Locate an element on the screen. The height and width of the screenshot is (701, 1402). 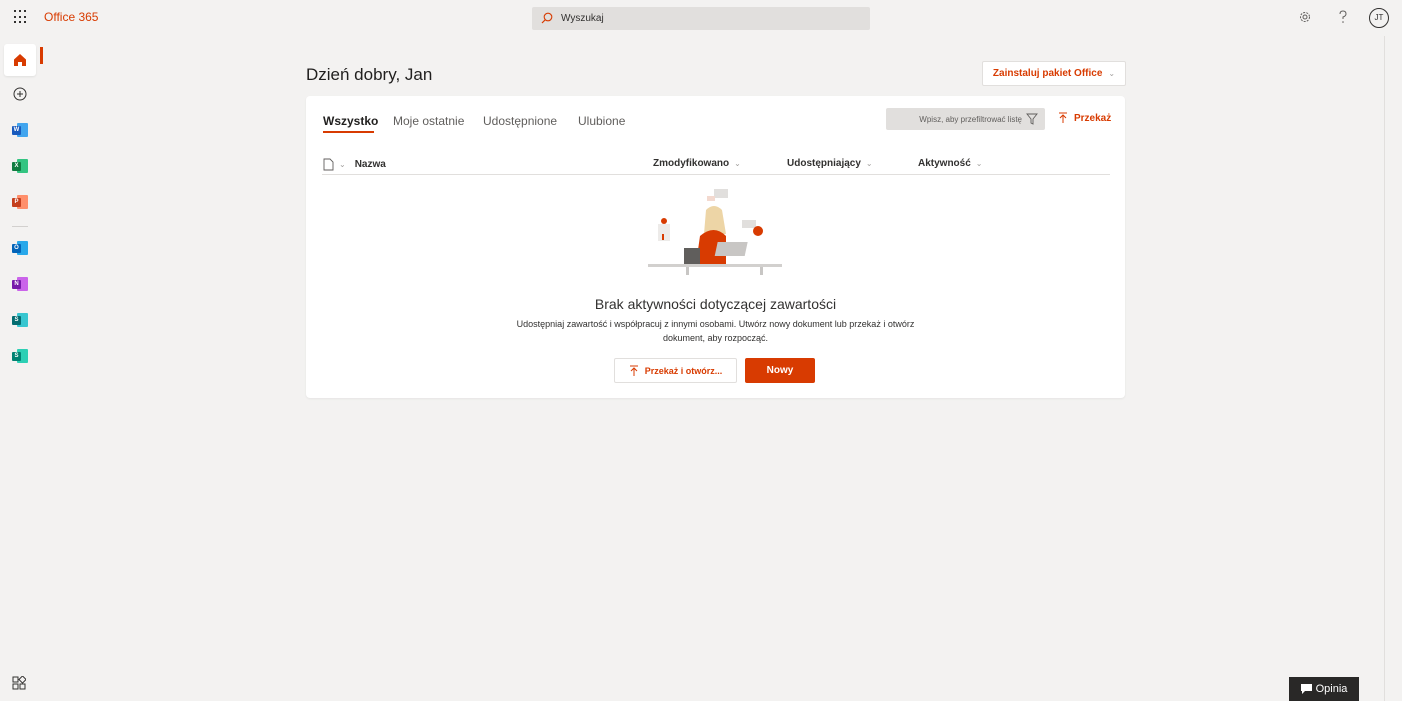
sway-icon: S is located at coordinates (20, 356).